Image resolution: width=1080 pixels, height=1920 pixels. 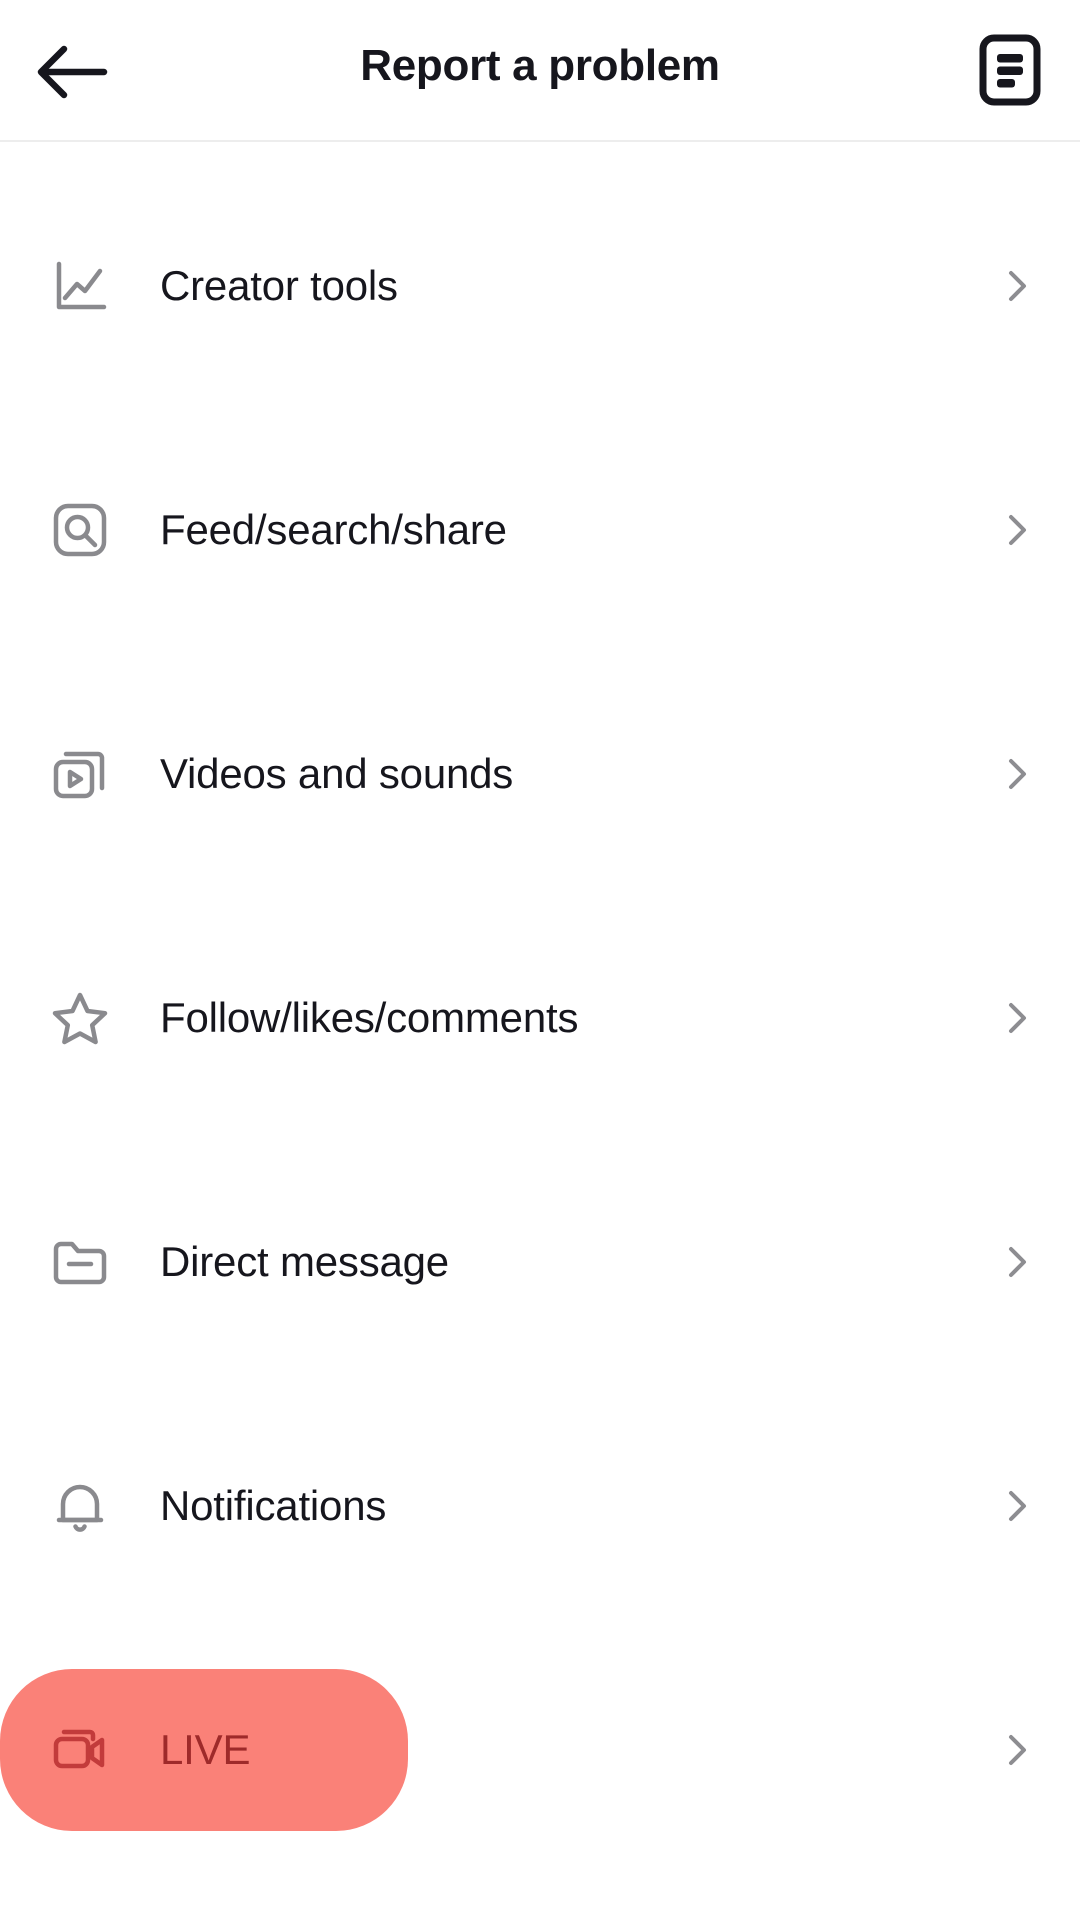 What do you see at coordinates (540, 1506) in the screenshot?
I see `list-item-notifications: Notifications` at bounding box center [540, 1506].